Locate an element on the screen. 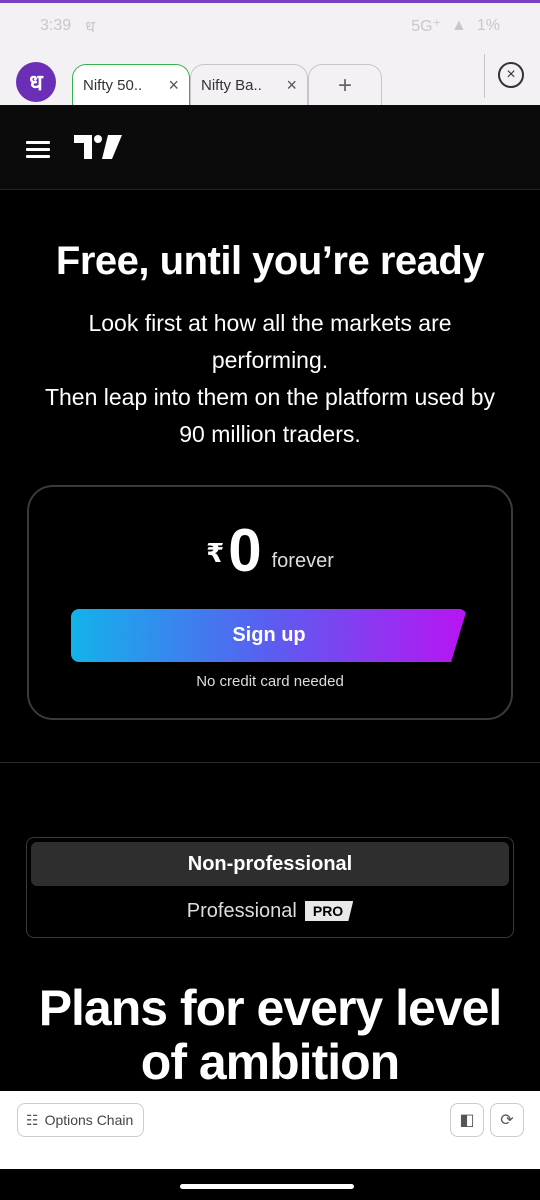  sign-up-button: Sign up is located at coordinates (269, 635).